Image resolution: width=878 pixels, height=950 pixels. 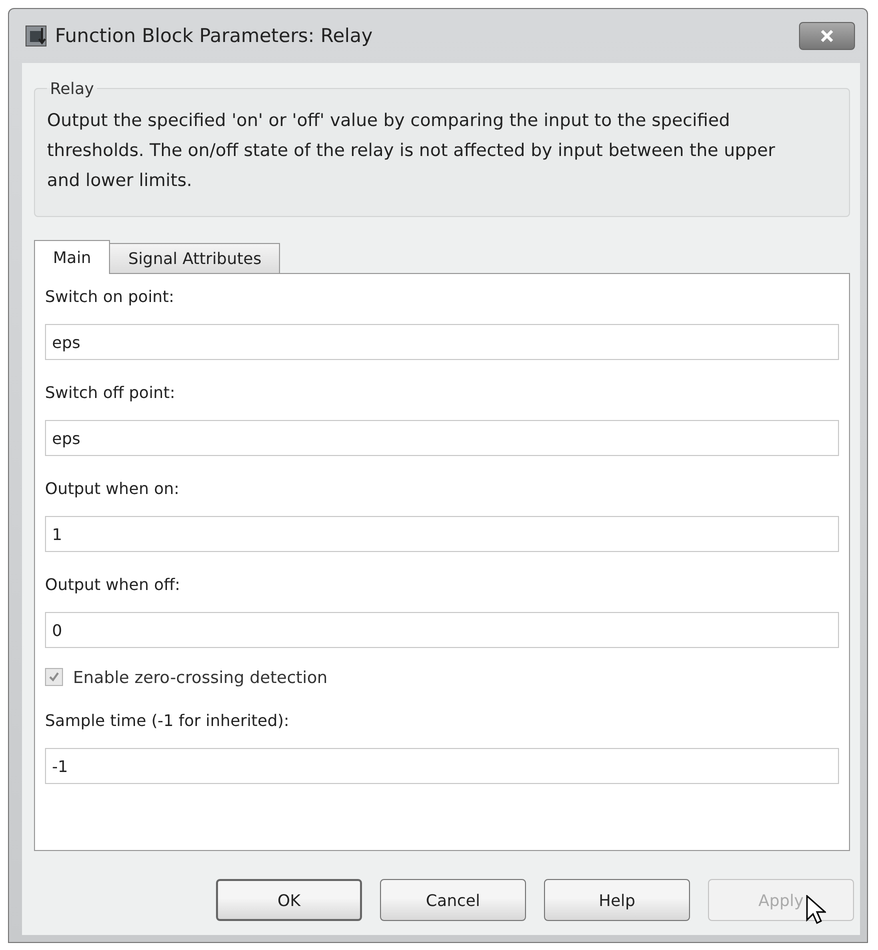 What do you see at coordinates (72, 257) in the screenshot?
I see `tab: Main` at bounding box center [72, 257].